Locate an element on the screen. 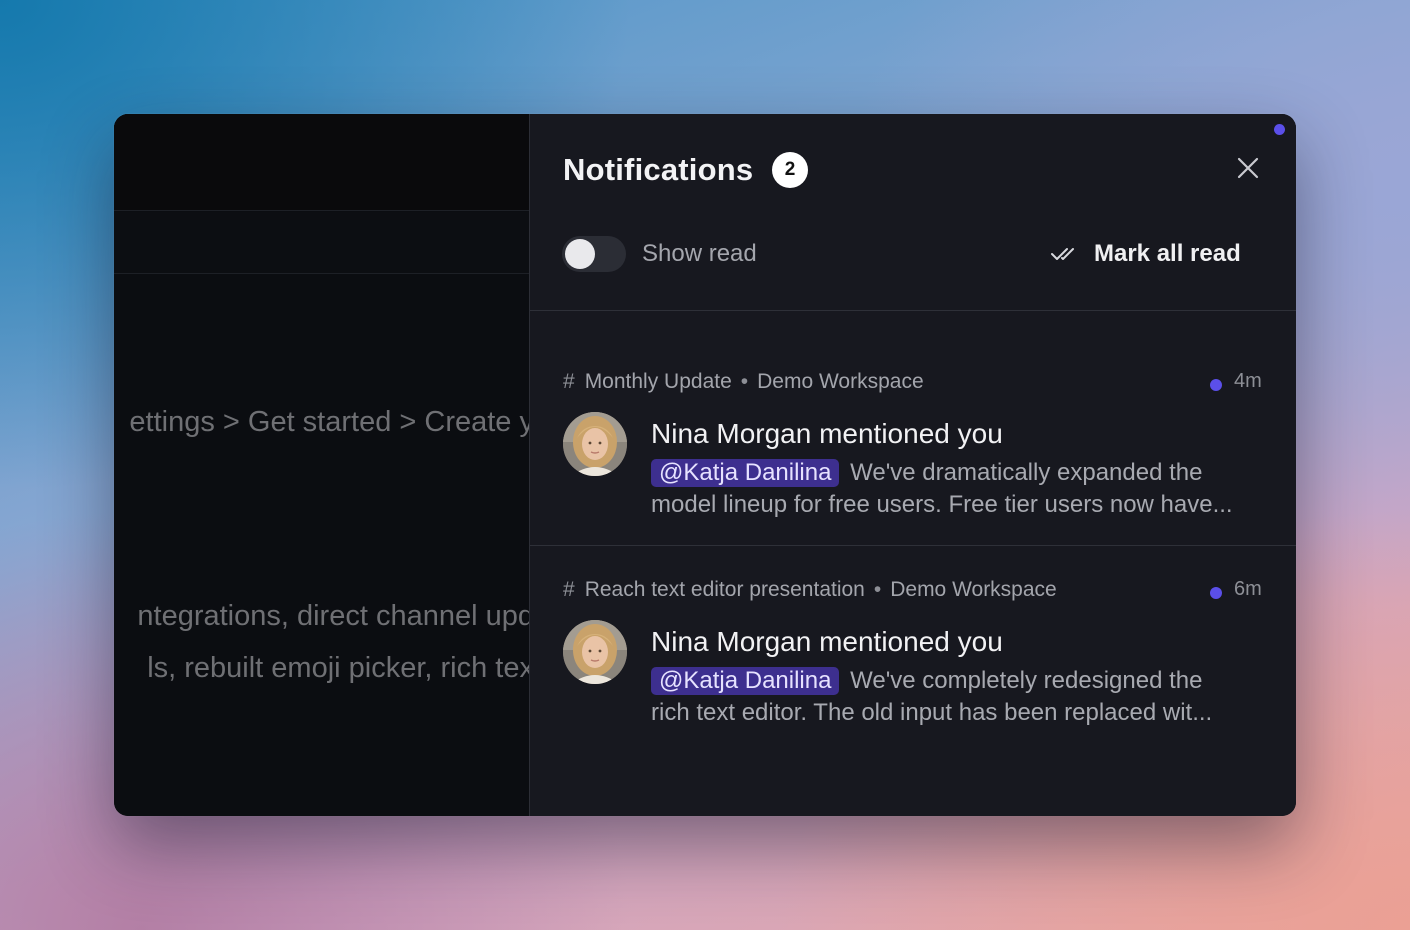 The image size is (1410, 930). status-dot is located at coordinates (1279, 129).